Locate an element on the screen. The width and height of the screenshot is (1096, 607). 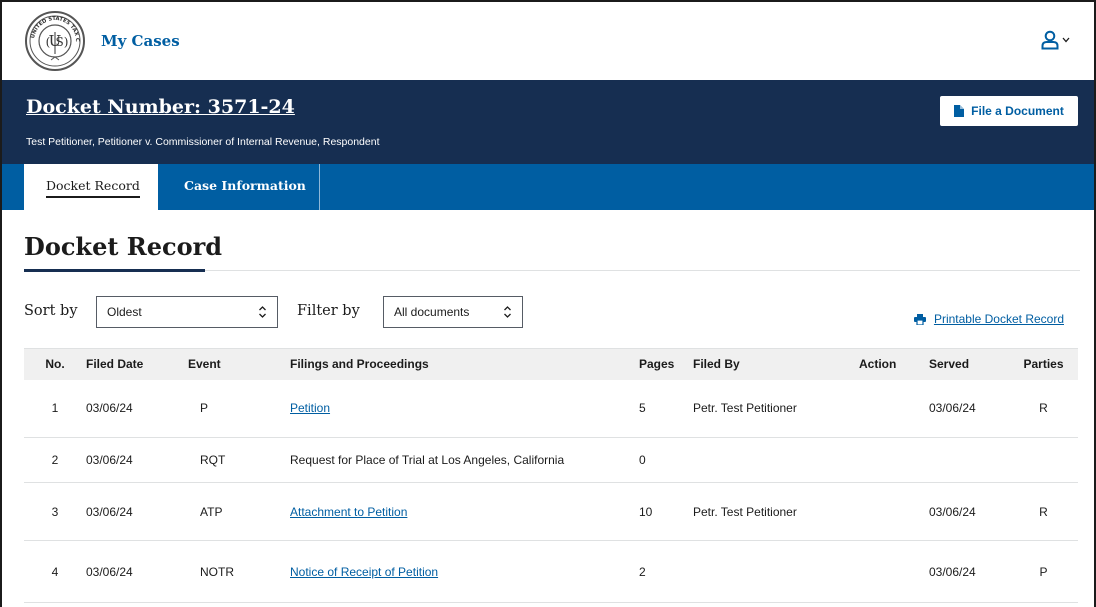
column-header-no: No. is located at coordinates (55, 364).